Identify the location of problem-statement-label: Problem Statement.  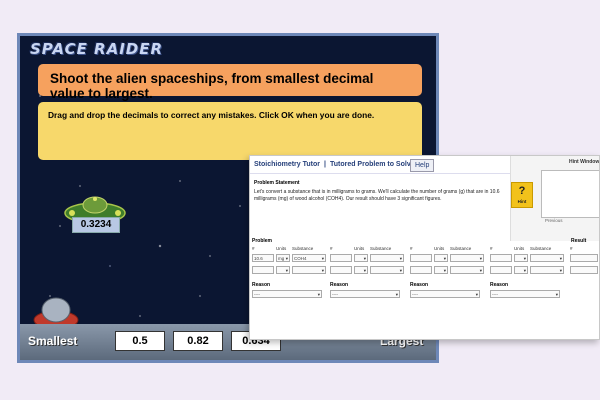
(277, 183).